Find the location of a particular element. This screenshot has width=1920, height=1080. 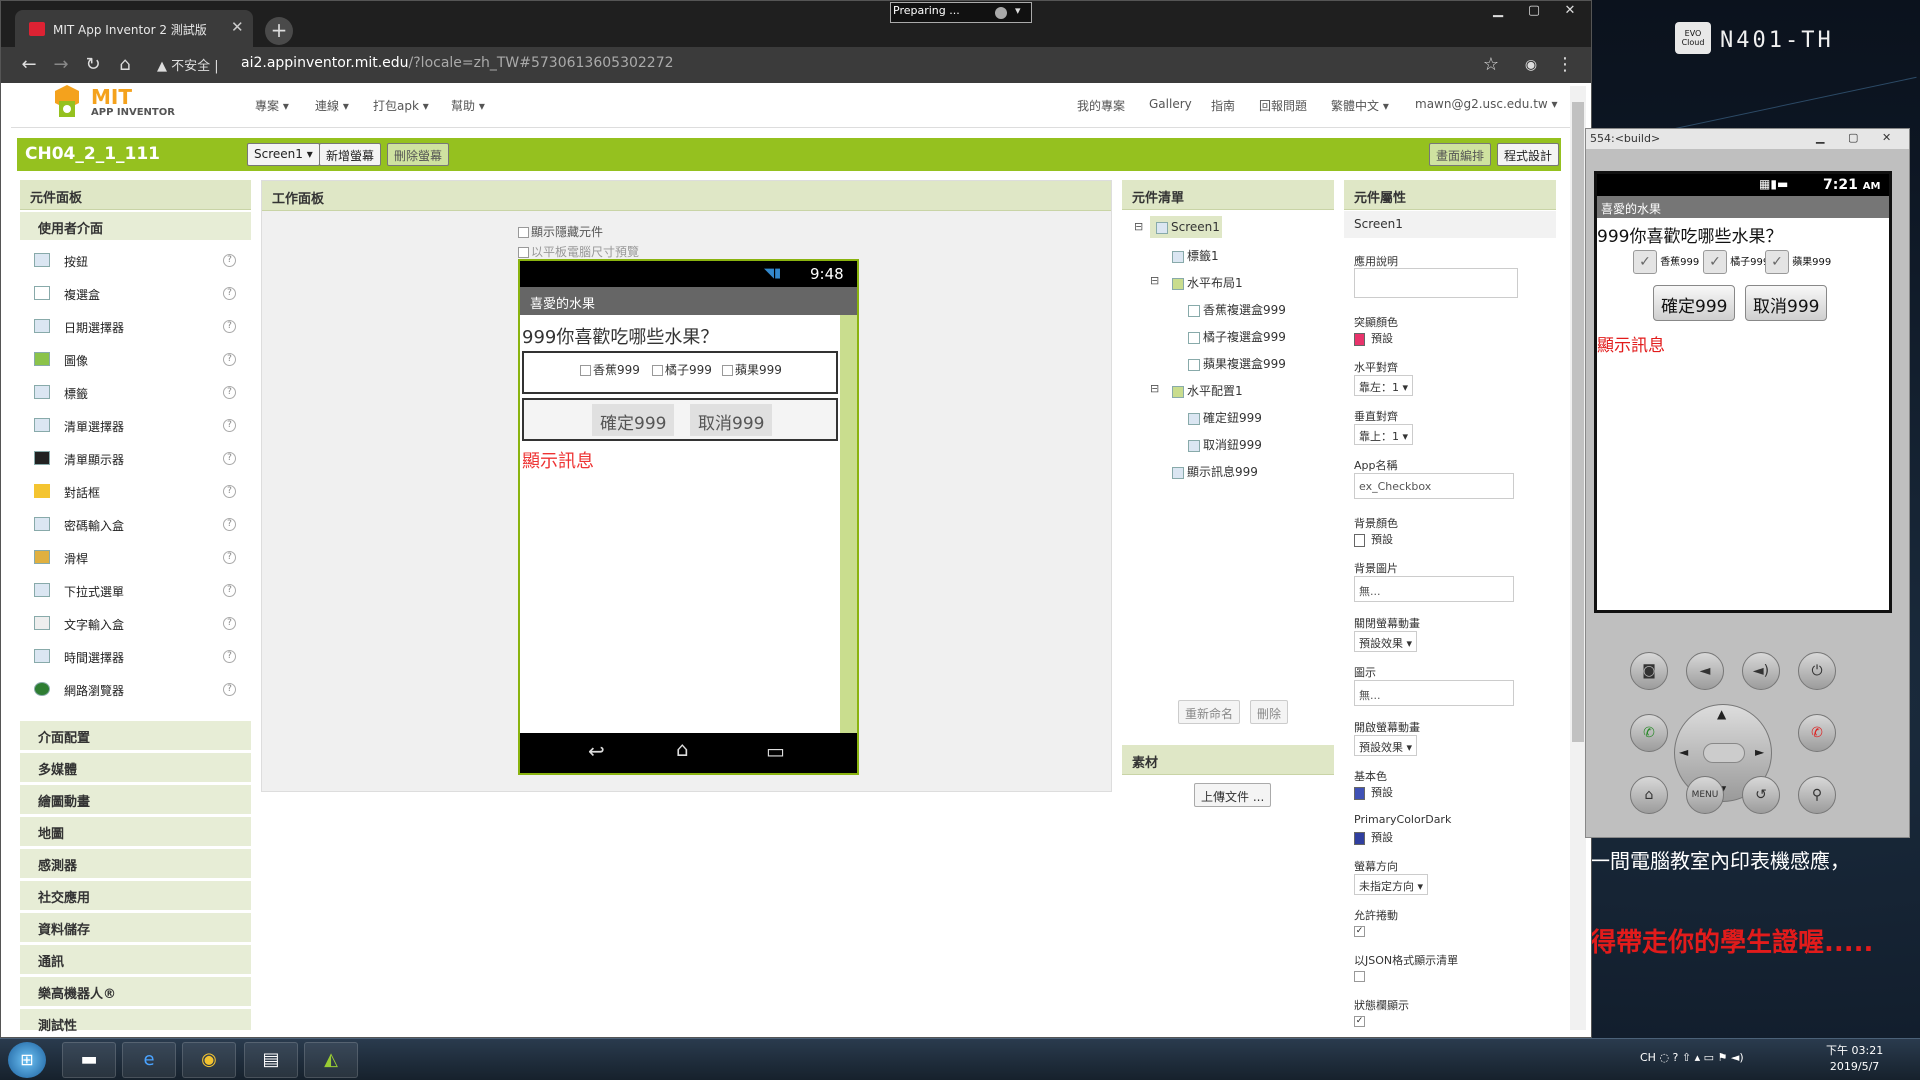

rename-button: 重新命名 is located at coordinates (1209, 712).